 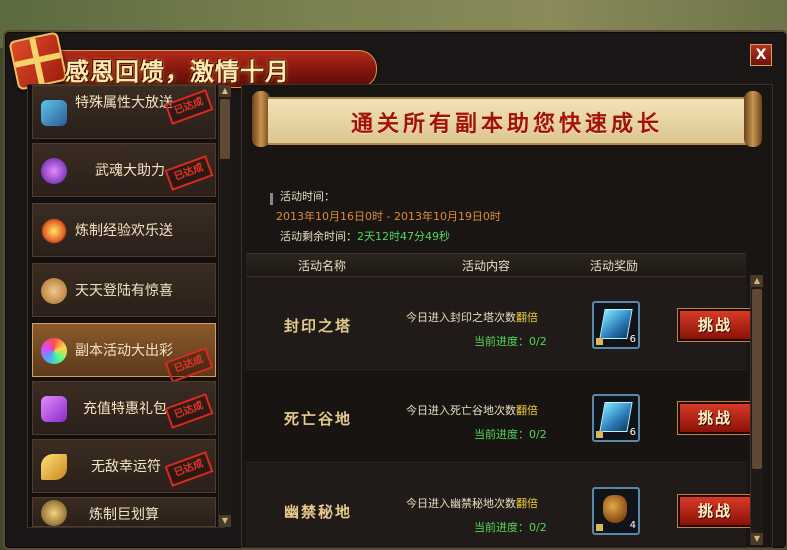 What do you see at coordinates (54, 291) in the screenshot?
I see `paw-icon` at bounding box center [54, 291].